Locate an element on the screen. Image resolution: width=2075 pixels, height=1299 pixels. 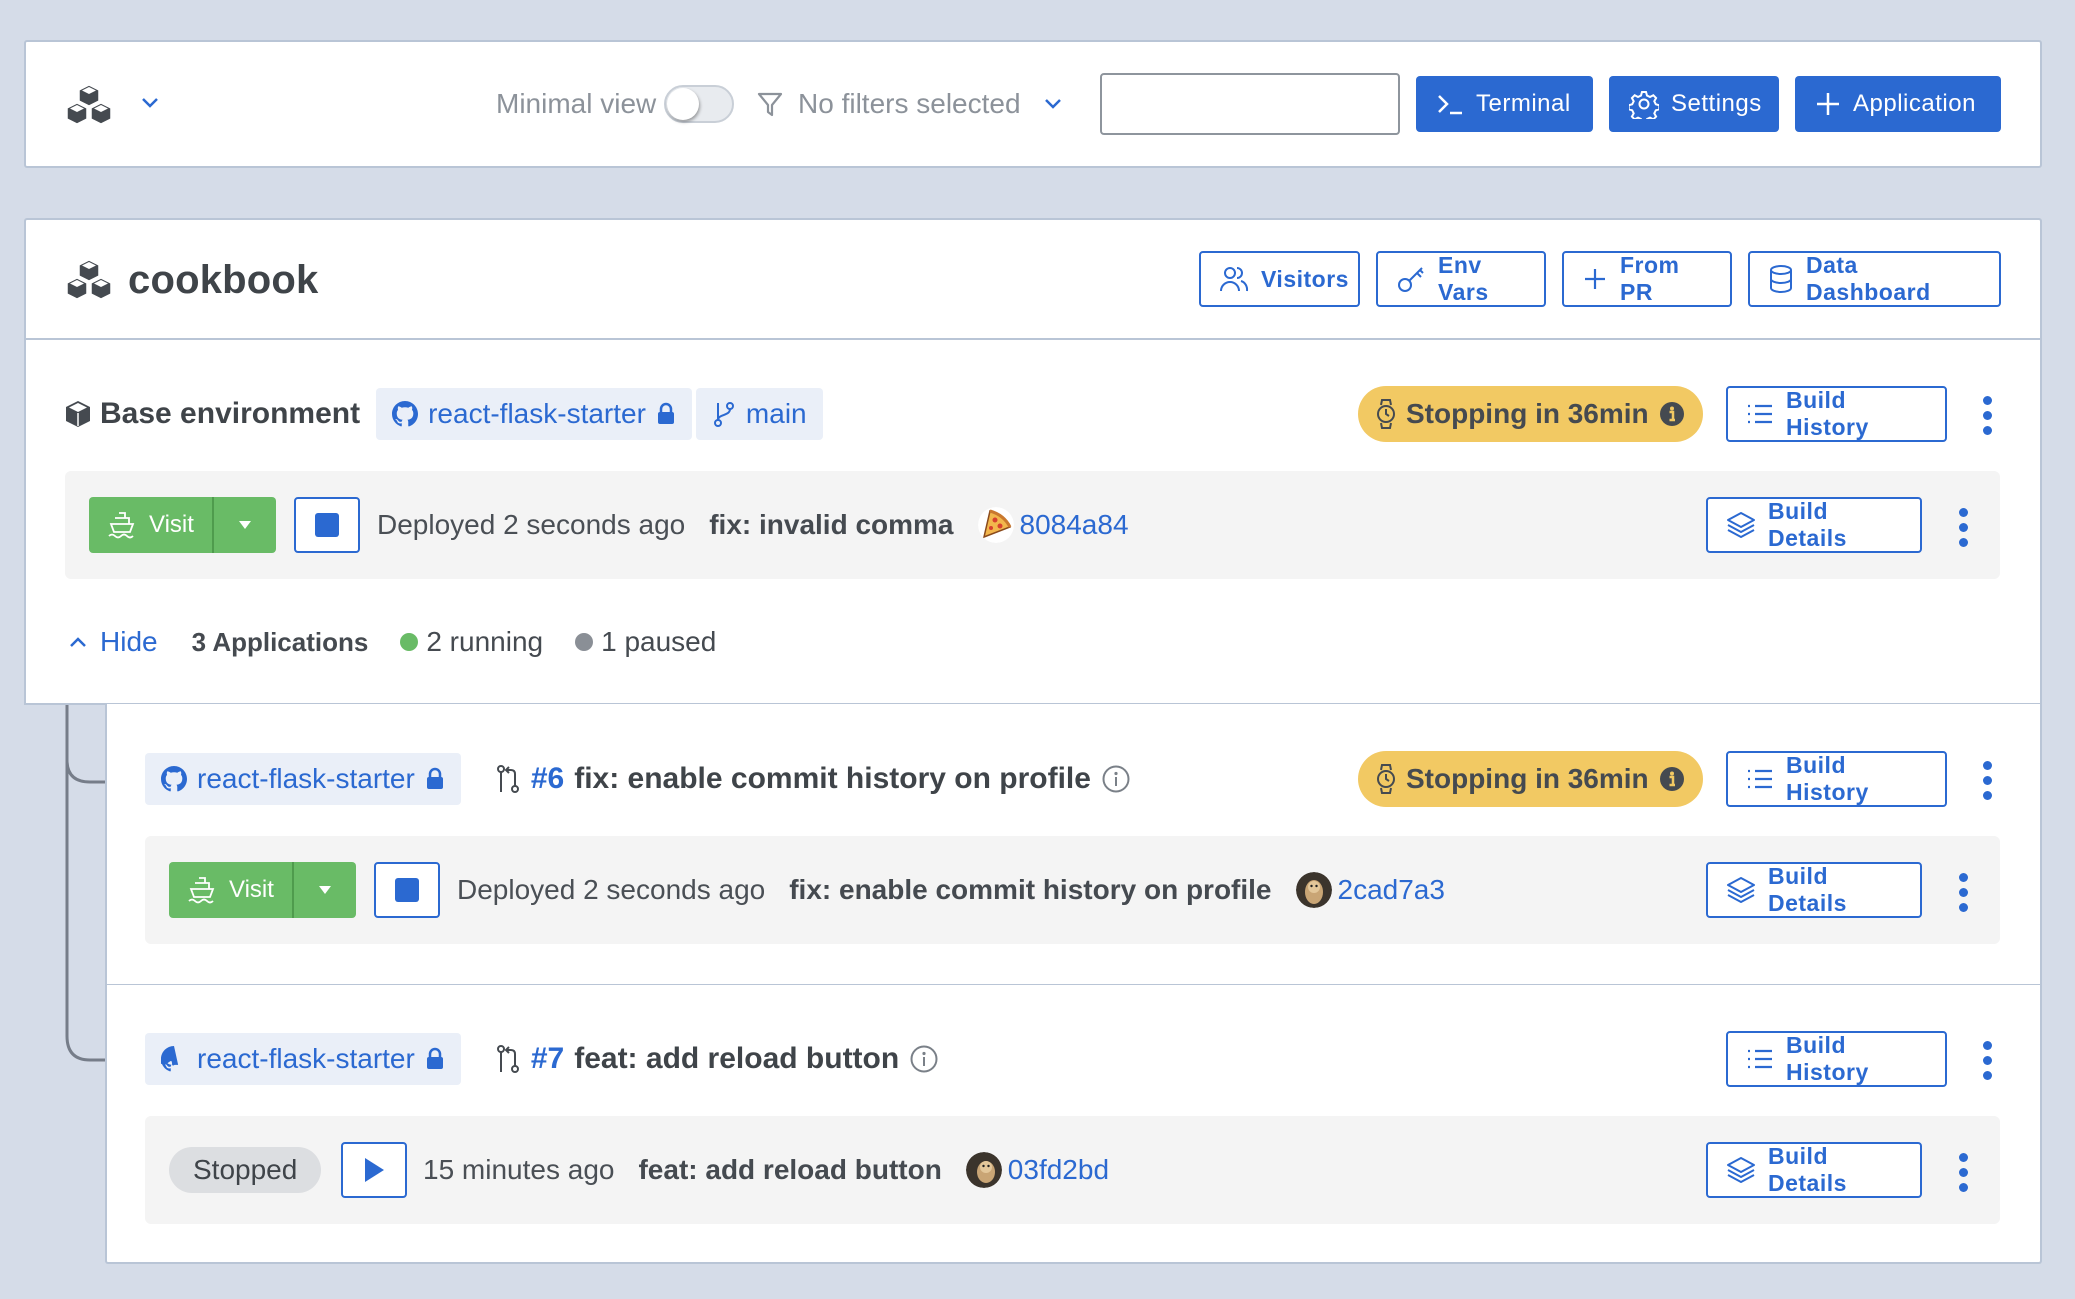
env-vars-button: Env Vars is located at coordinates (1461, 279).